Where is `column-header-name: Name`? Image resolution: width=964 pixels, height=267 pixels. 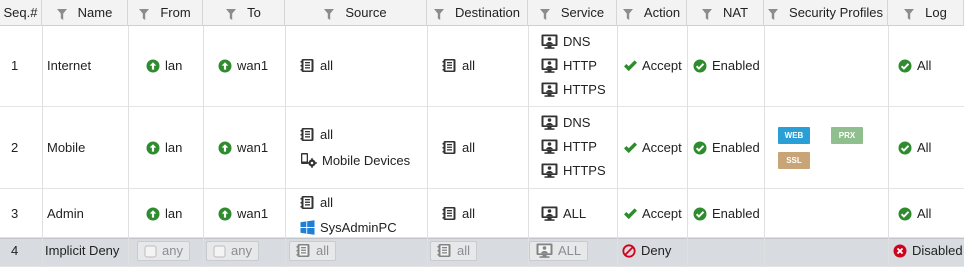
column-header-name: Name is located at coordinates (85, 13).